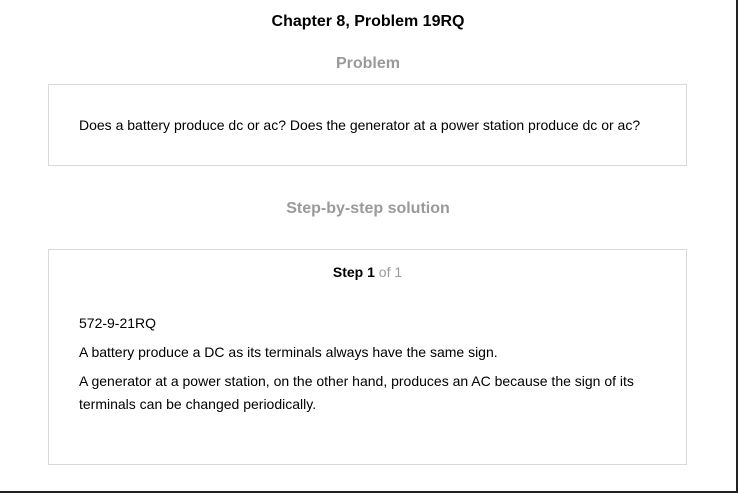 The height and width of the screenshot is (493, 738). I want to click on solution-reference-code: 572-9-21RQ, so click(118, 323).